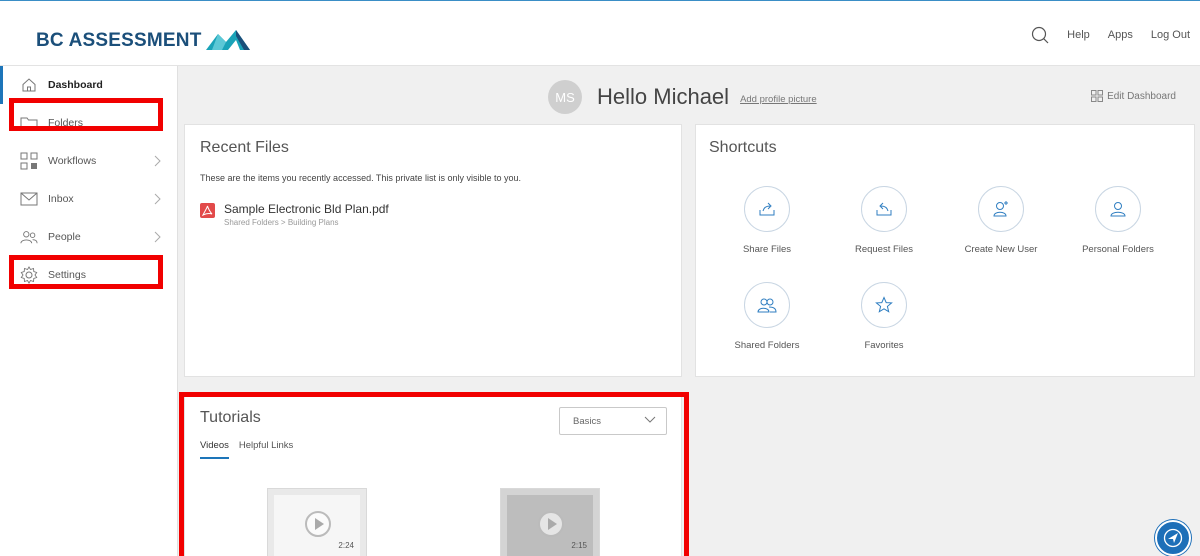 The image size is (1200, 556). What do you see at coordinates (64, 237) in the screenshot?
I see `sidebar-item-label: People` at bounding box center [64, 237].